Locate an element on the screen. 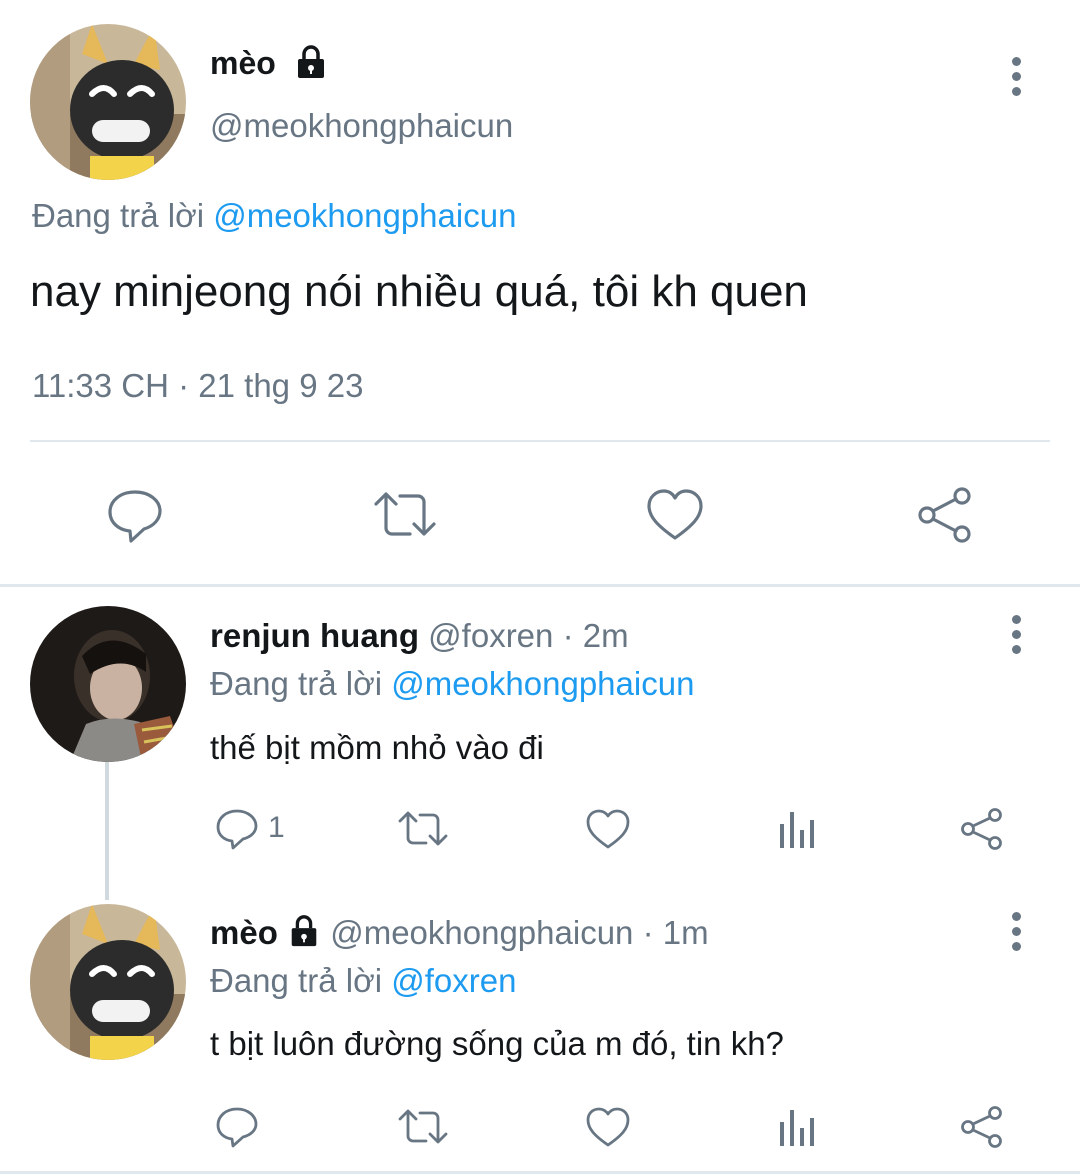  handle: @foxren is located at coordinates (490, 635).